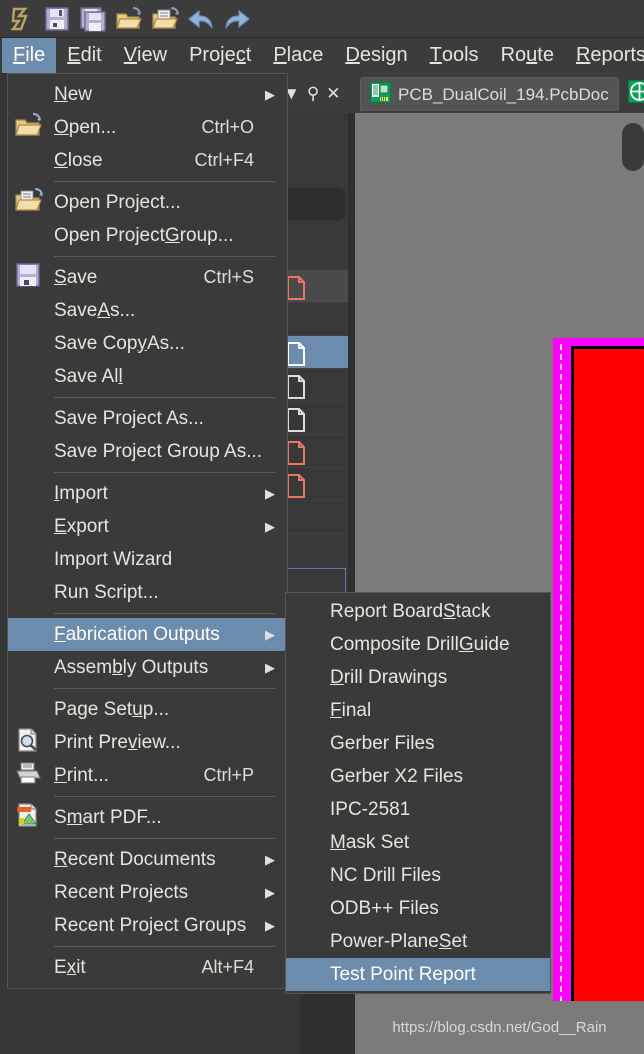 The height and width of the screenshot is (1054, 644). I want to click on menubar-item-reports: Reports, so click(604, 55).